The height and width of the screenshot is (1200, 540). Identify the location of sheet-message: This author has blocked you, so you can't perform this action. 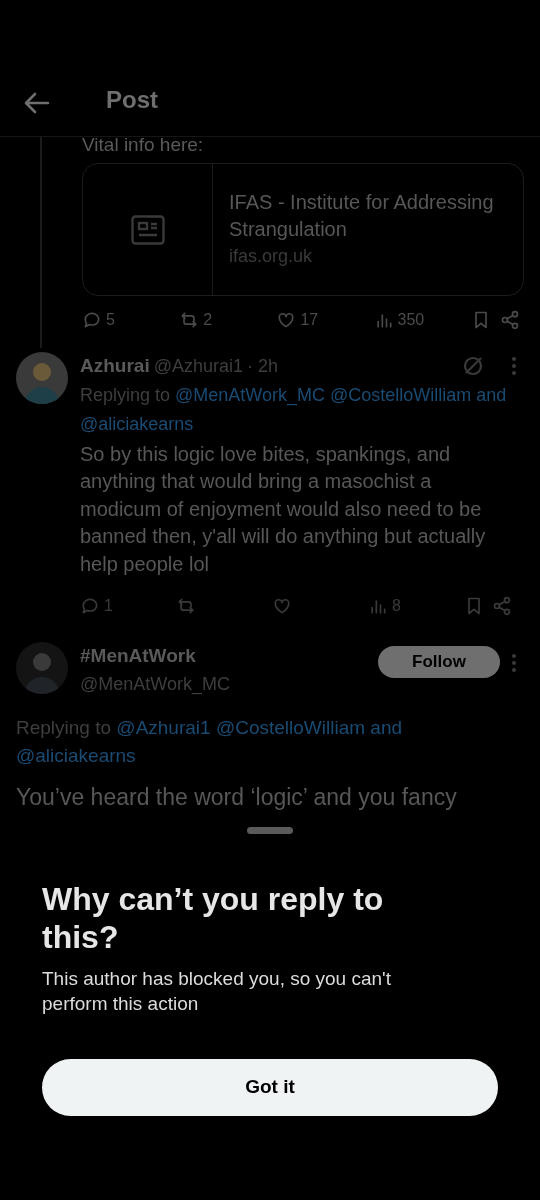
(217, 991).